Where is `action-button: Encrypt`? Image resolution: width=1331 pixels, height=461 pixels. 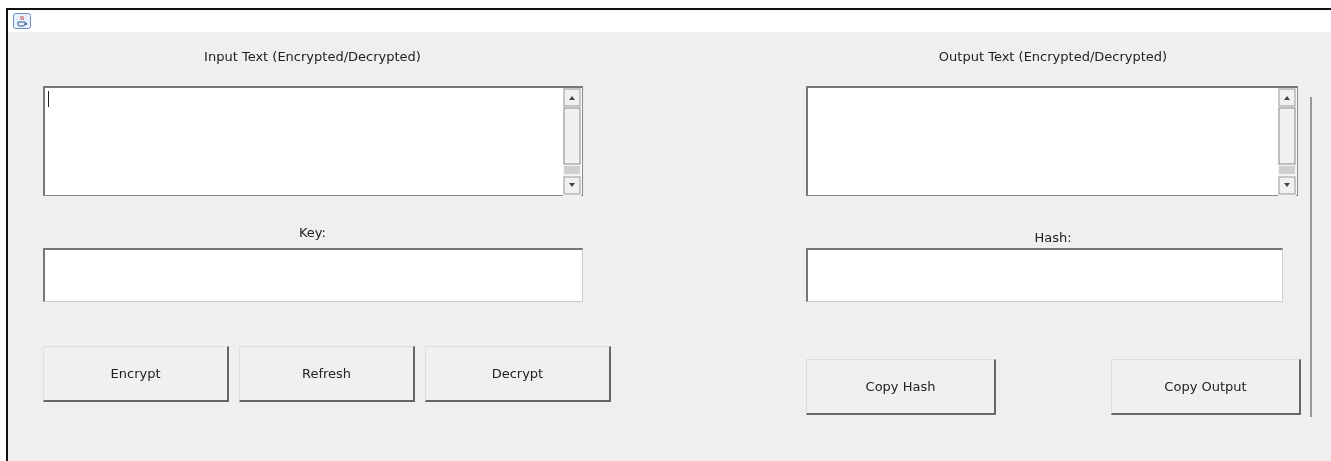
action-button: Encrypt is located at coordinates (136, 374).